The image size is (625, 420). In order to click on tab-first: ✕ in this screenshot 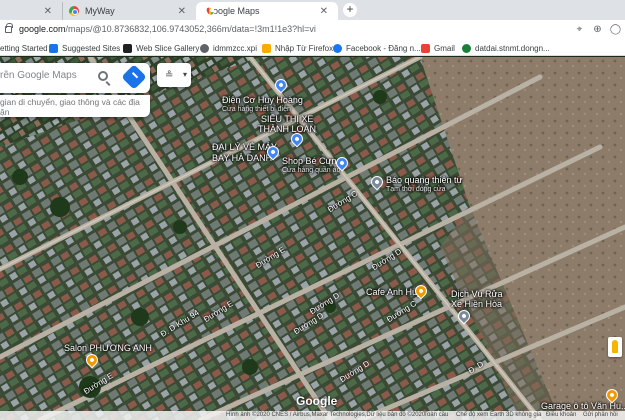, I will do `click(31, 11)`.